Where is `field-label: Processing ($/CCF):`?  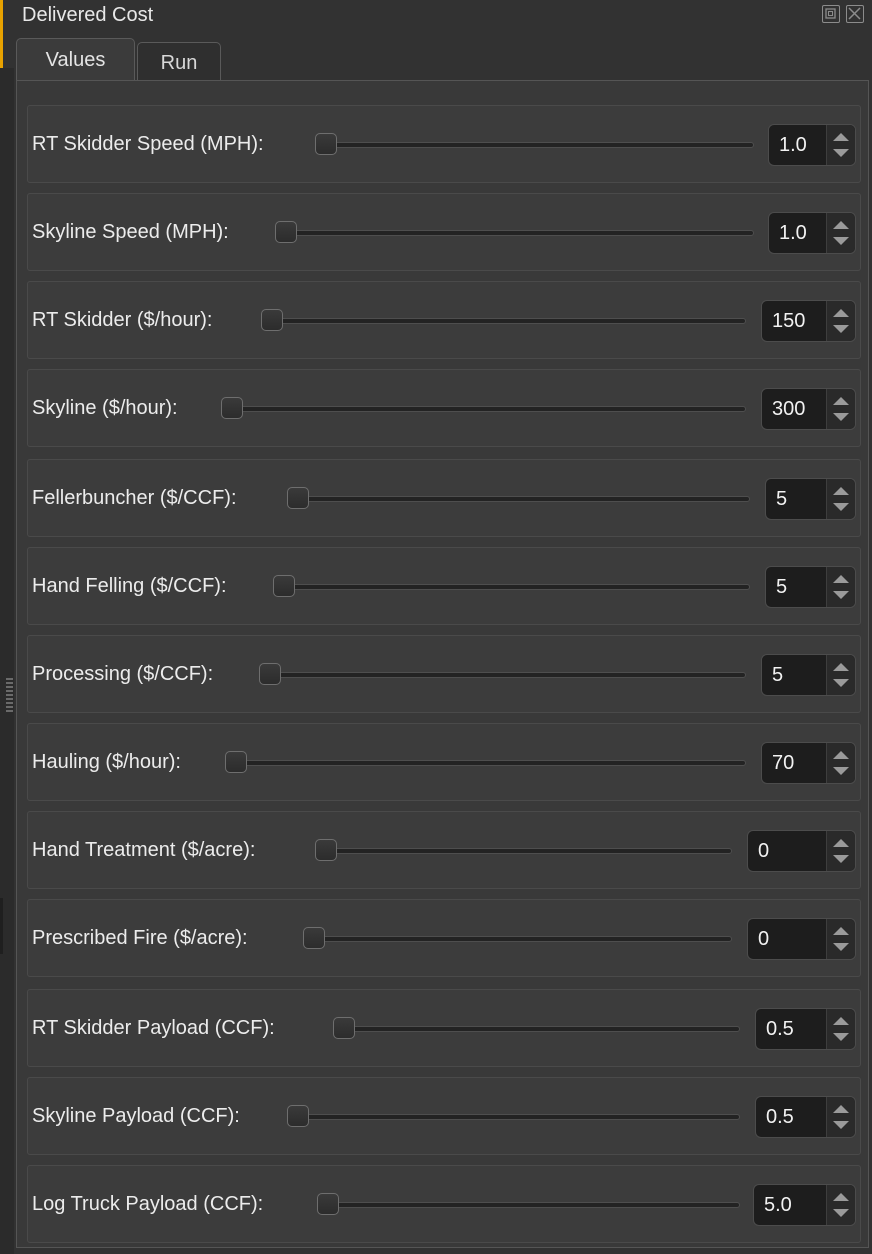
field-label: Processing ($/CCF): is located at coordinates (123, 674).